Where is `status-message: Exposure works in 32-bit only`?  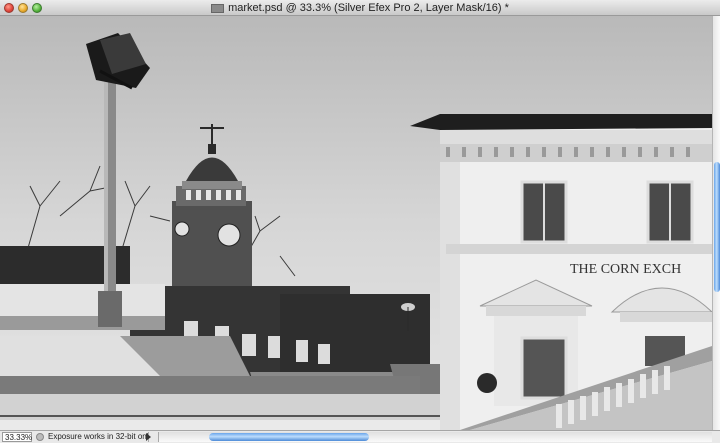 status-message: Exposure works in 32-bit only is located at coordinates (98, 437).